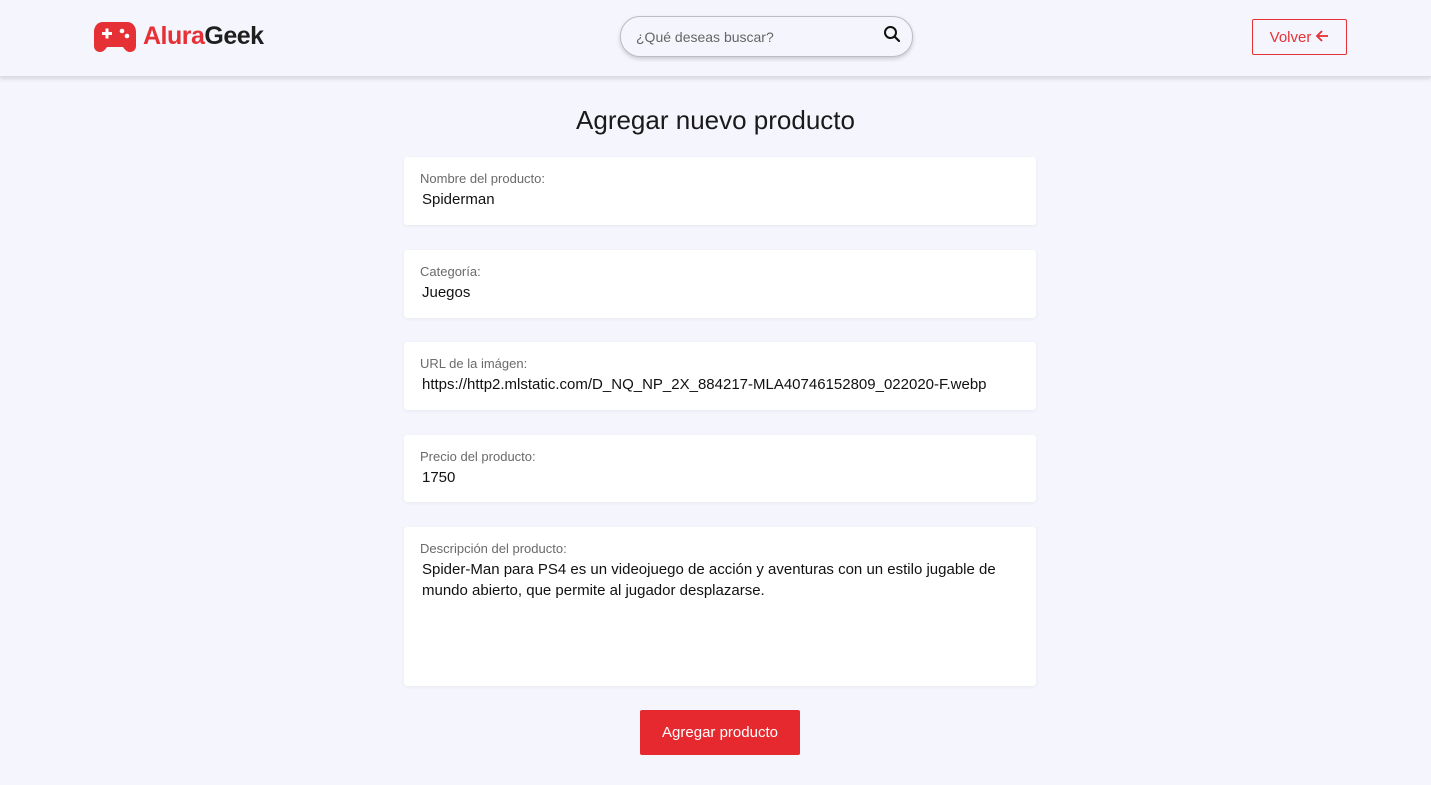  What do you see at coordinates (721, 292) in the screenshot?
I see `category-input` at bounding box center [721, 292].